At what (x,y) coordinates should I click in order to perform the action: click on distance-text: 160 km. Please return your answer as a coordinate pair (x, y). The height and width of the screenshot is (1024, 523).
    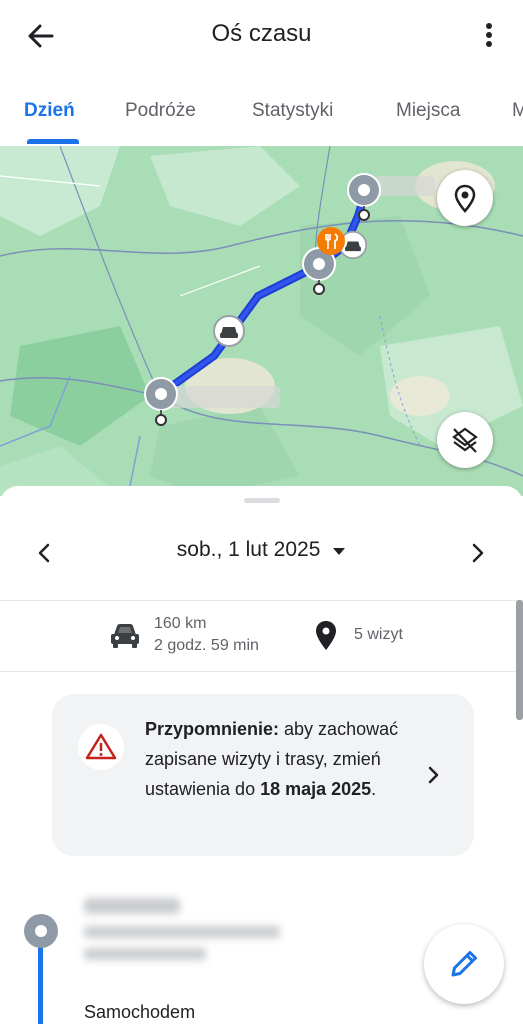
    Looking at the image, I should click on (180, 623).